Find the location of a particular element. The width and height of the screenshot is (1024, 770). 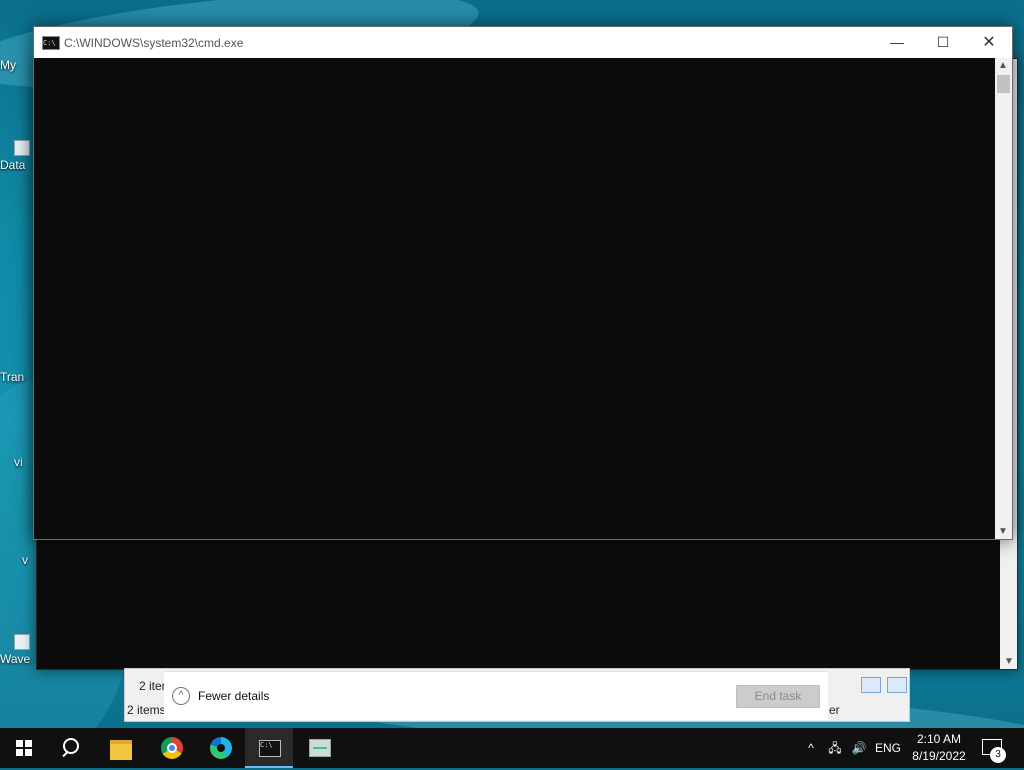

desktop-icon-data: Data is located at coordinates (17, 156).